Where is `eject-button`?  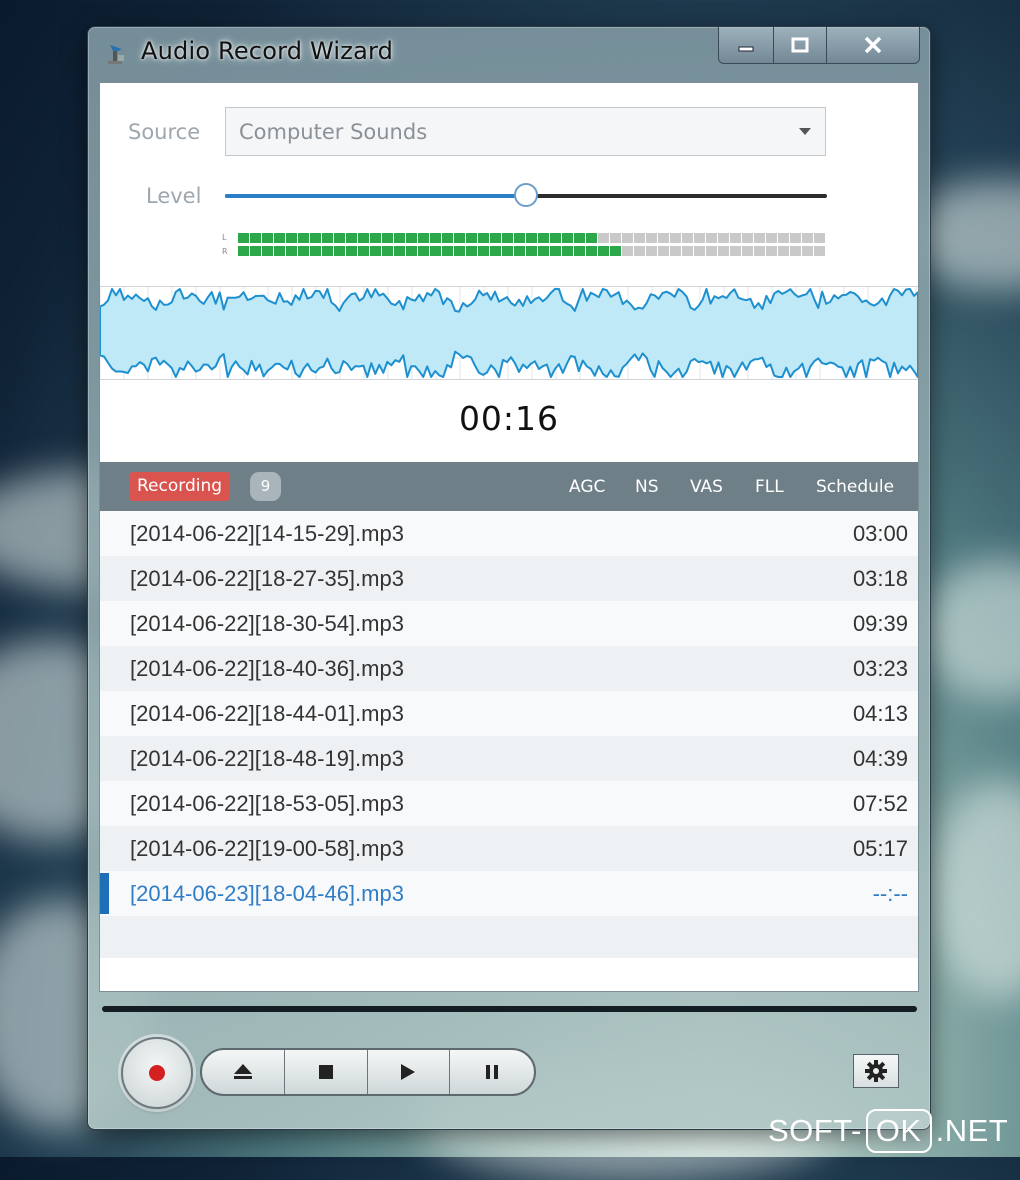 eject-button is located at coordinates (244, 1072).